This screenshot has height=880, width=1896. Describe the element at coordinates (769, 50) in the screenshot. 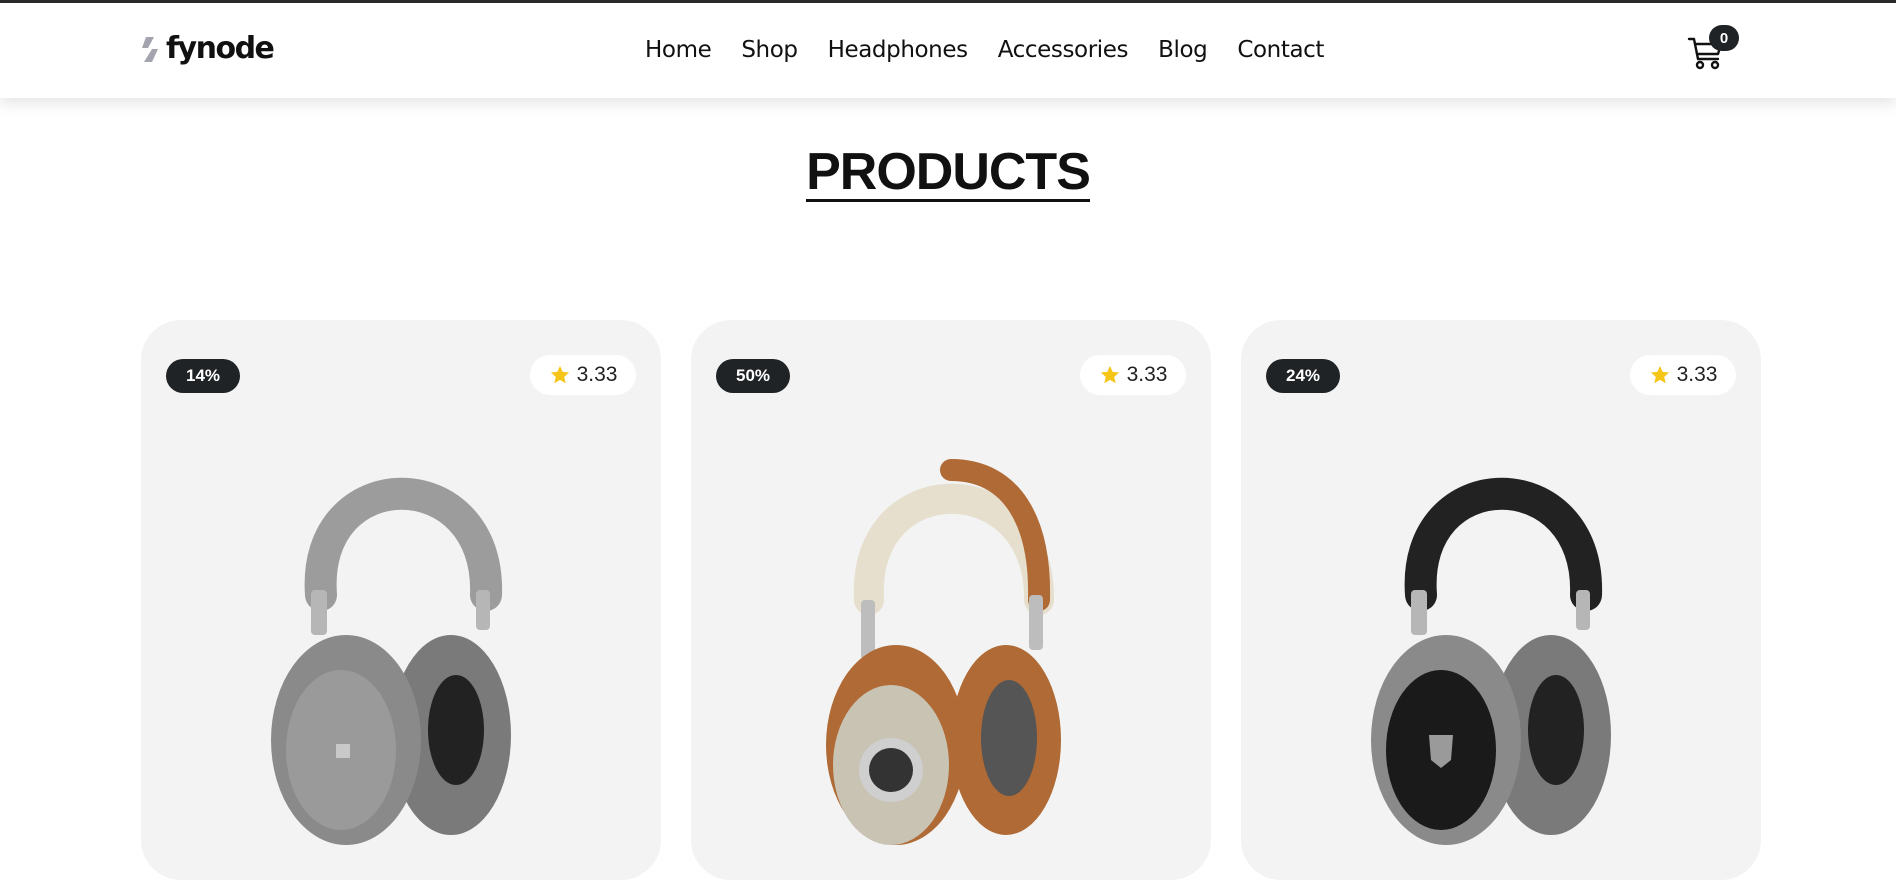

I see `nav-shop: Shop` at that location.